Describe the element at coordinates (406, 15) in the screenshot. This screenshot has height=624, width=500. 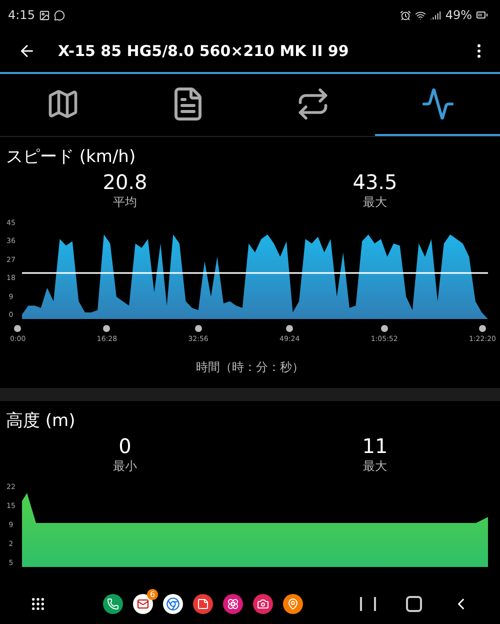
I see `alarm-icon` at that location.